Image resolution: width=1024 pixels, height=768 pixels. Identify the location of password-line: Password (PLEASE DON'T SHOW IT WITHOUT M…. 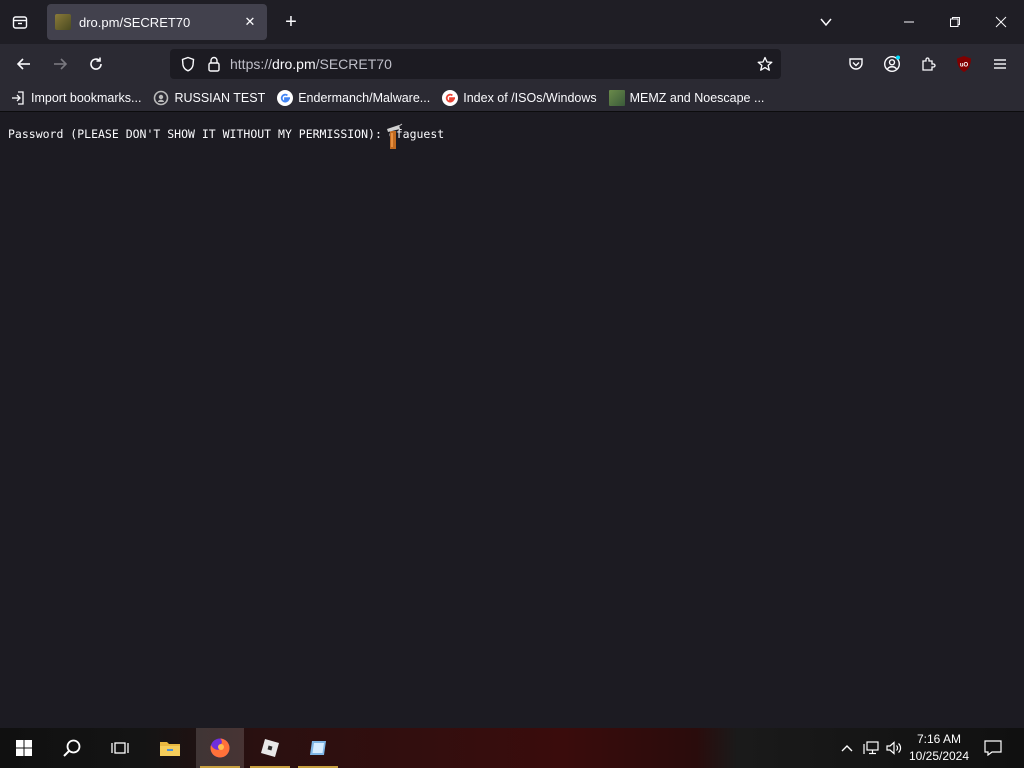
(226, 134).